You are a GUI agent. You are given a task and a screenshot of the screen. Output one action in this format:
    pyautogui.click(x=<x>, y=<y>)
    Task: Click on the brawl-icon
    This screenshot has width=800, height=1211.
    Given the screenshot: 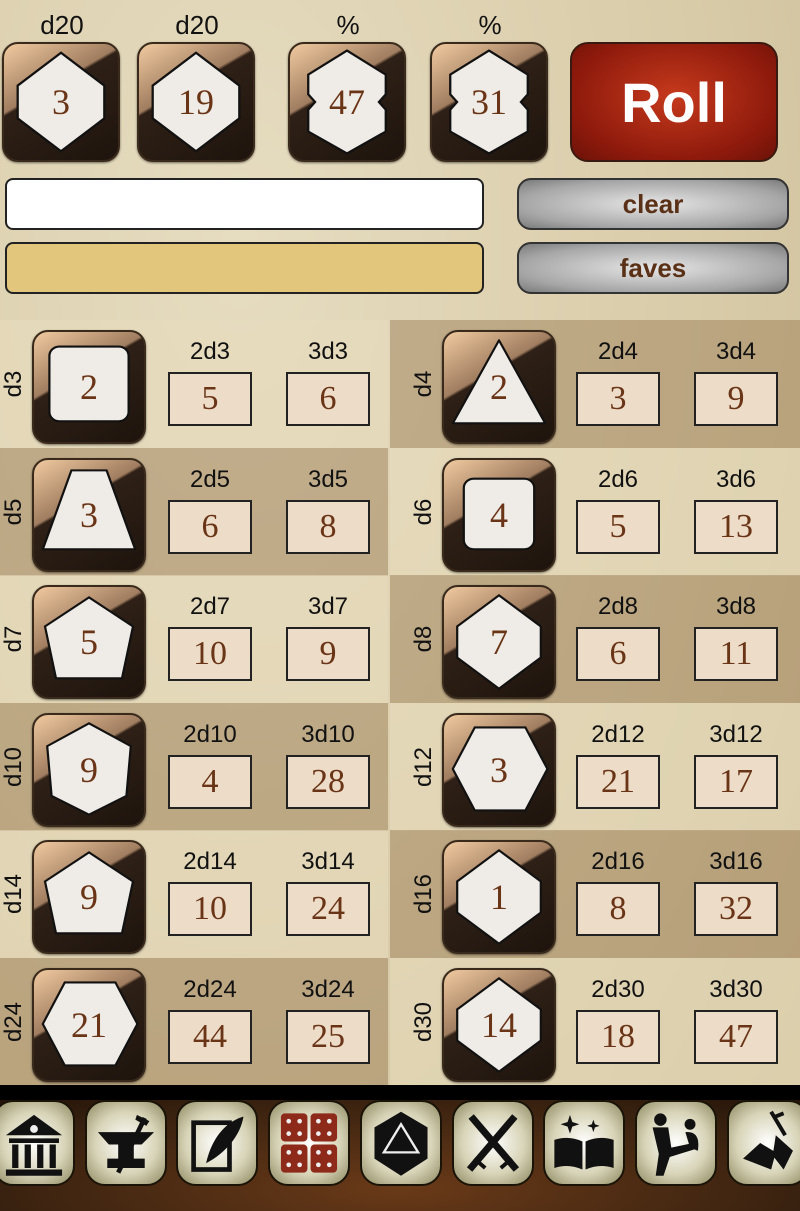 What is the action you would take?
    pyautogui.click(x=675, y=1144)
    